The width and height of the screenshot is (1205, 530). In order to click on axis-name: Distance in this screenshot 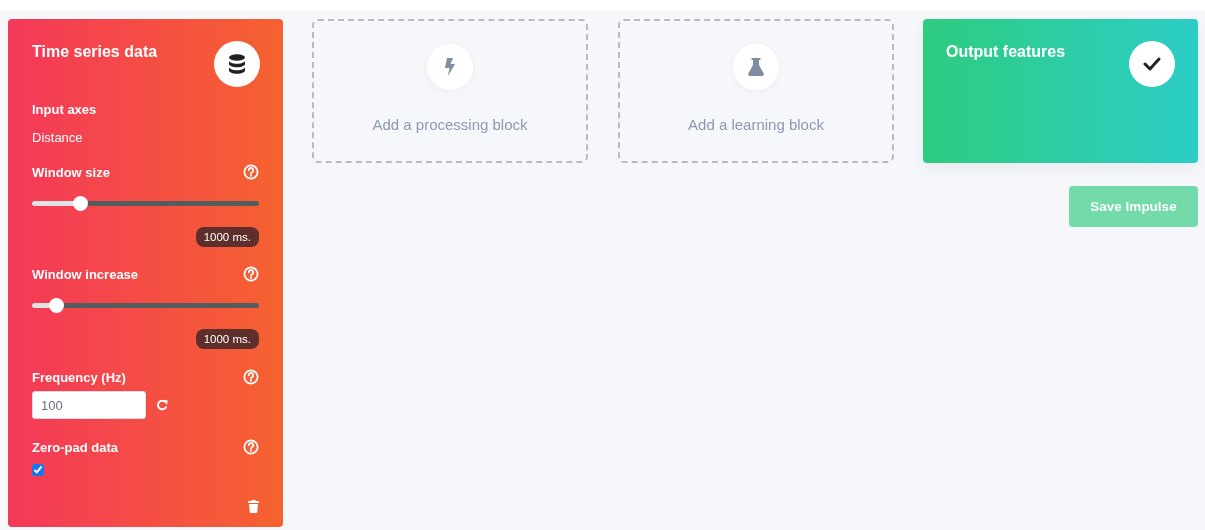, I will do `click(57, 137)`.